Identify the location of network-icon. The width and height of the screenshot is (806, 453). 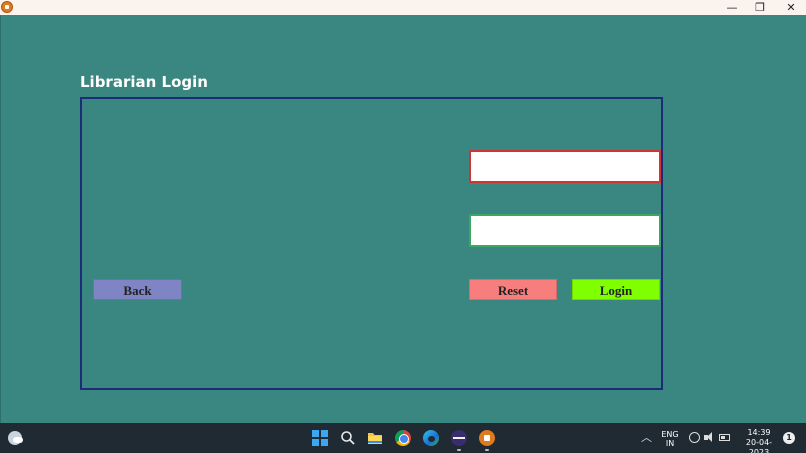
(694, 437).